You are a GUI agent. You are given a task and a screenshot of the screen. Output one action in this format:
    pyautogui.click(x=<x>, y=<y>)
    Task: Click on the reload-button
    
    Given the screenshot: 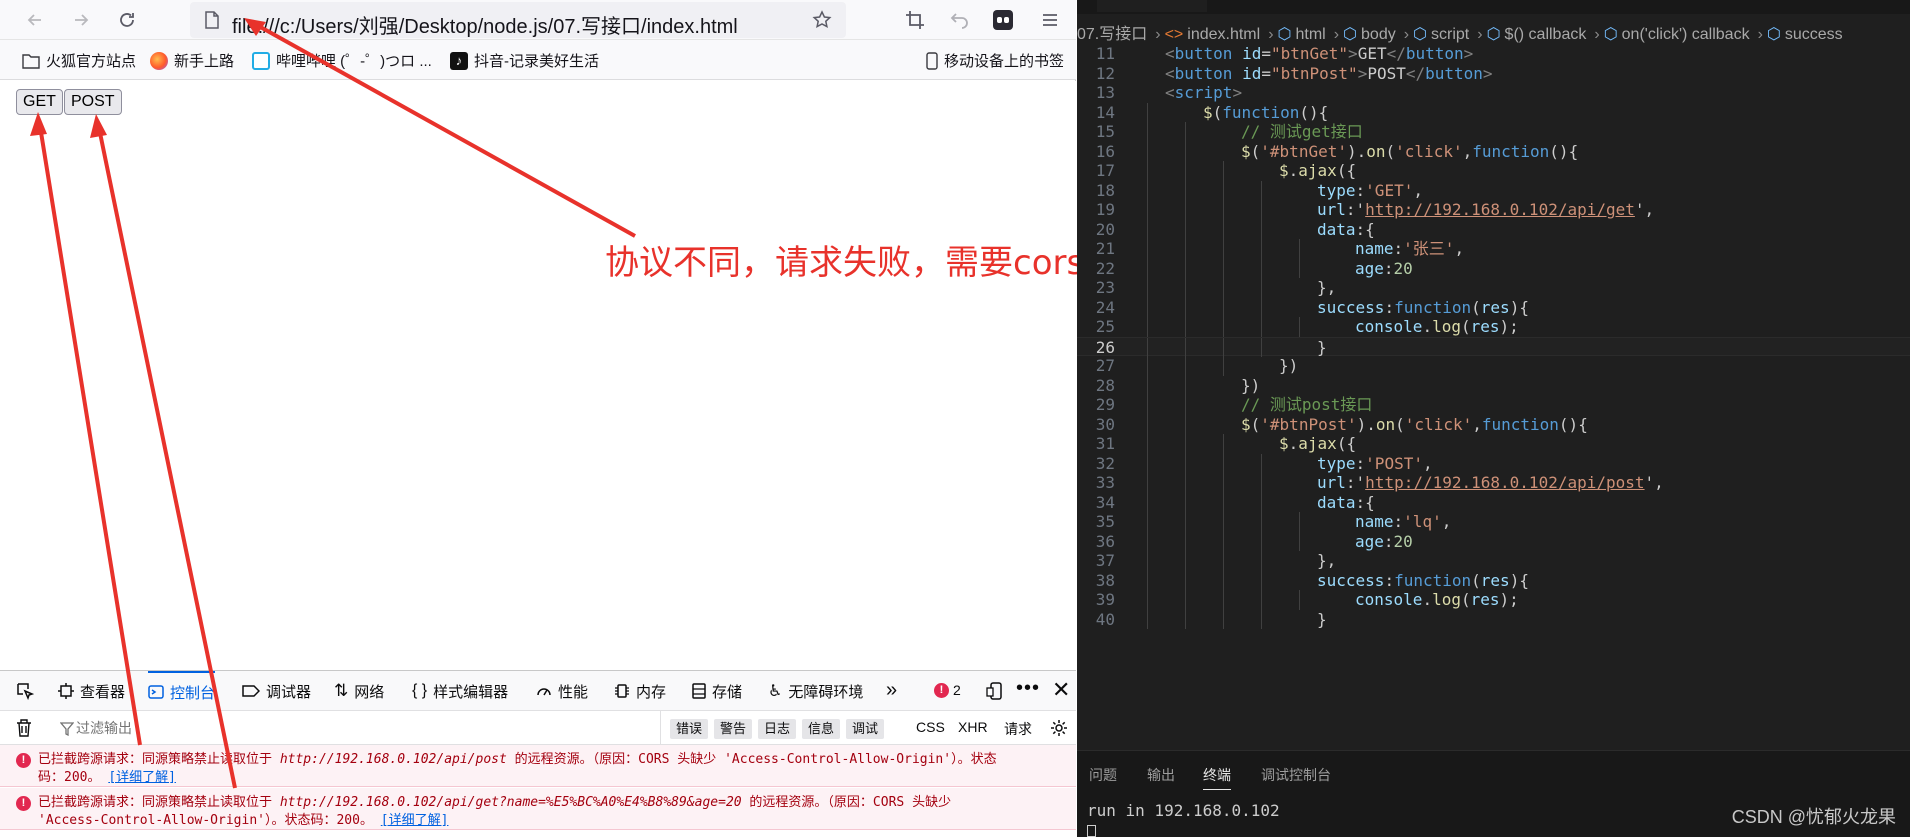 What is the action you would take?
    pyautogui.click(x=127, y=20)
    